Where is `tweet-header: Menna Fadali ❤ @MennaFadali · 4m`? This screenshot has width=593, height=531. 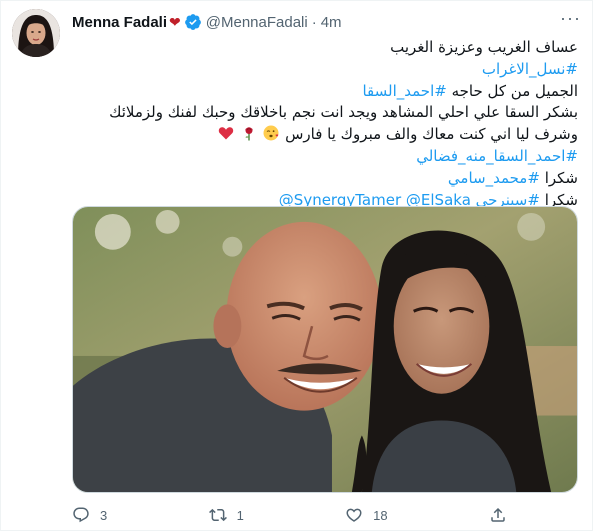
tweet-header: Menna Fadali ❤ @MennaFadali · 4m is located at coordinates (317, 22).